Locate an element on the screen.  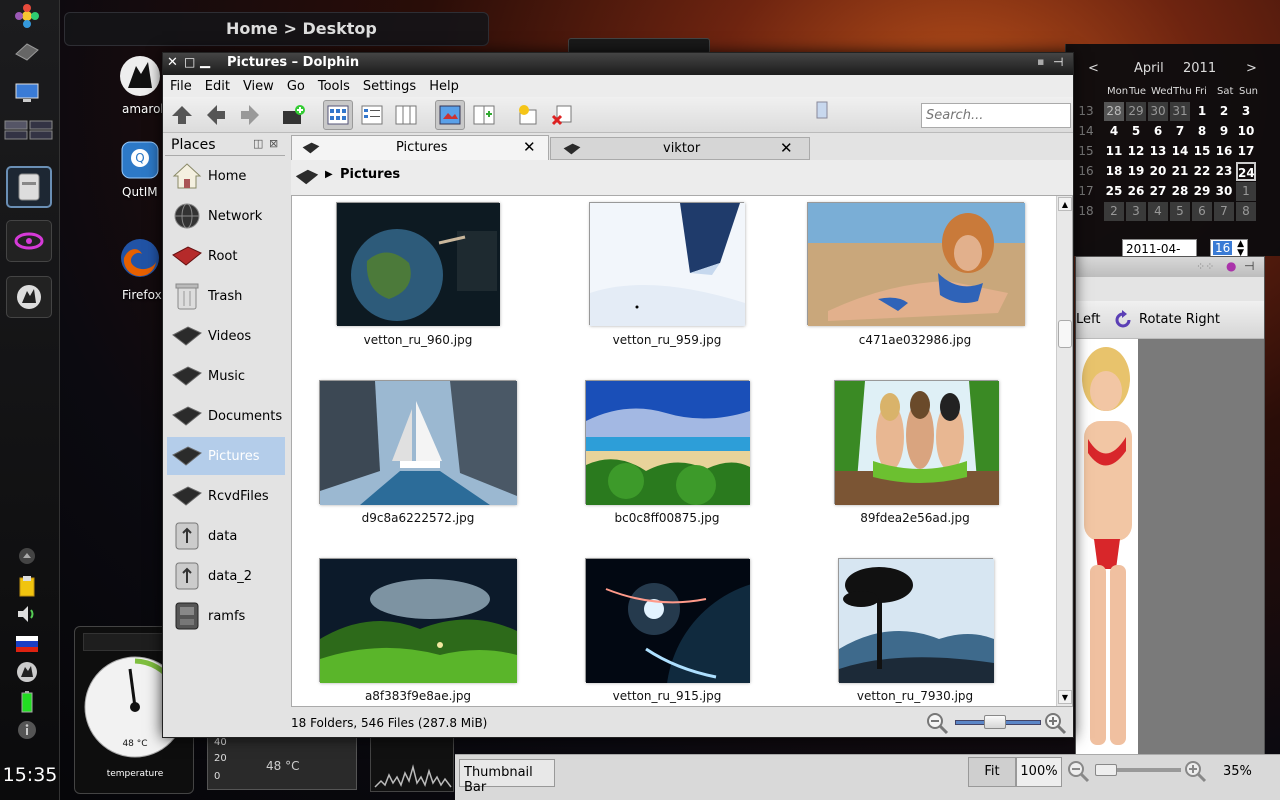
place-music: Music is located at coordinates (226, 376).